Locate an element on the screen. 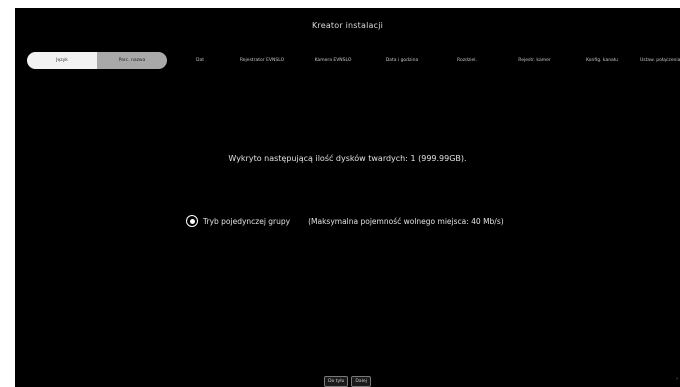  tab-name: Parc. nazwa is located at coordinates (132, 60).